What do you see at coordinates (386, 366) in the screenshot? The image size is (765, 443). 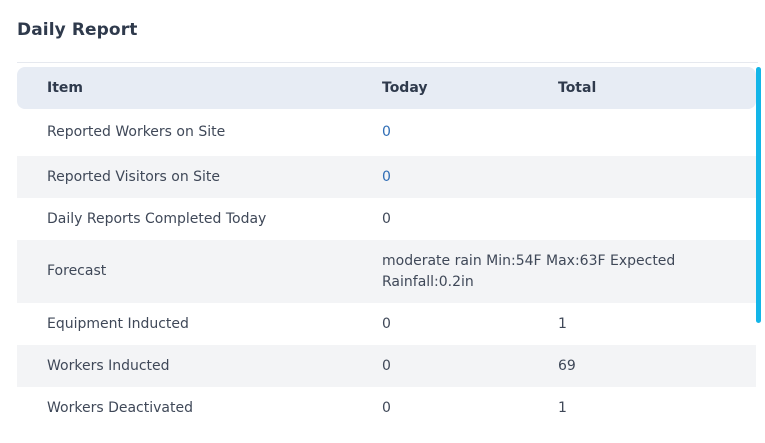 I see `table-row: Workers Inducted 0 69` at bounding box center [386, 366].